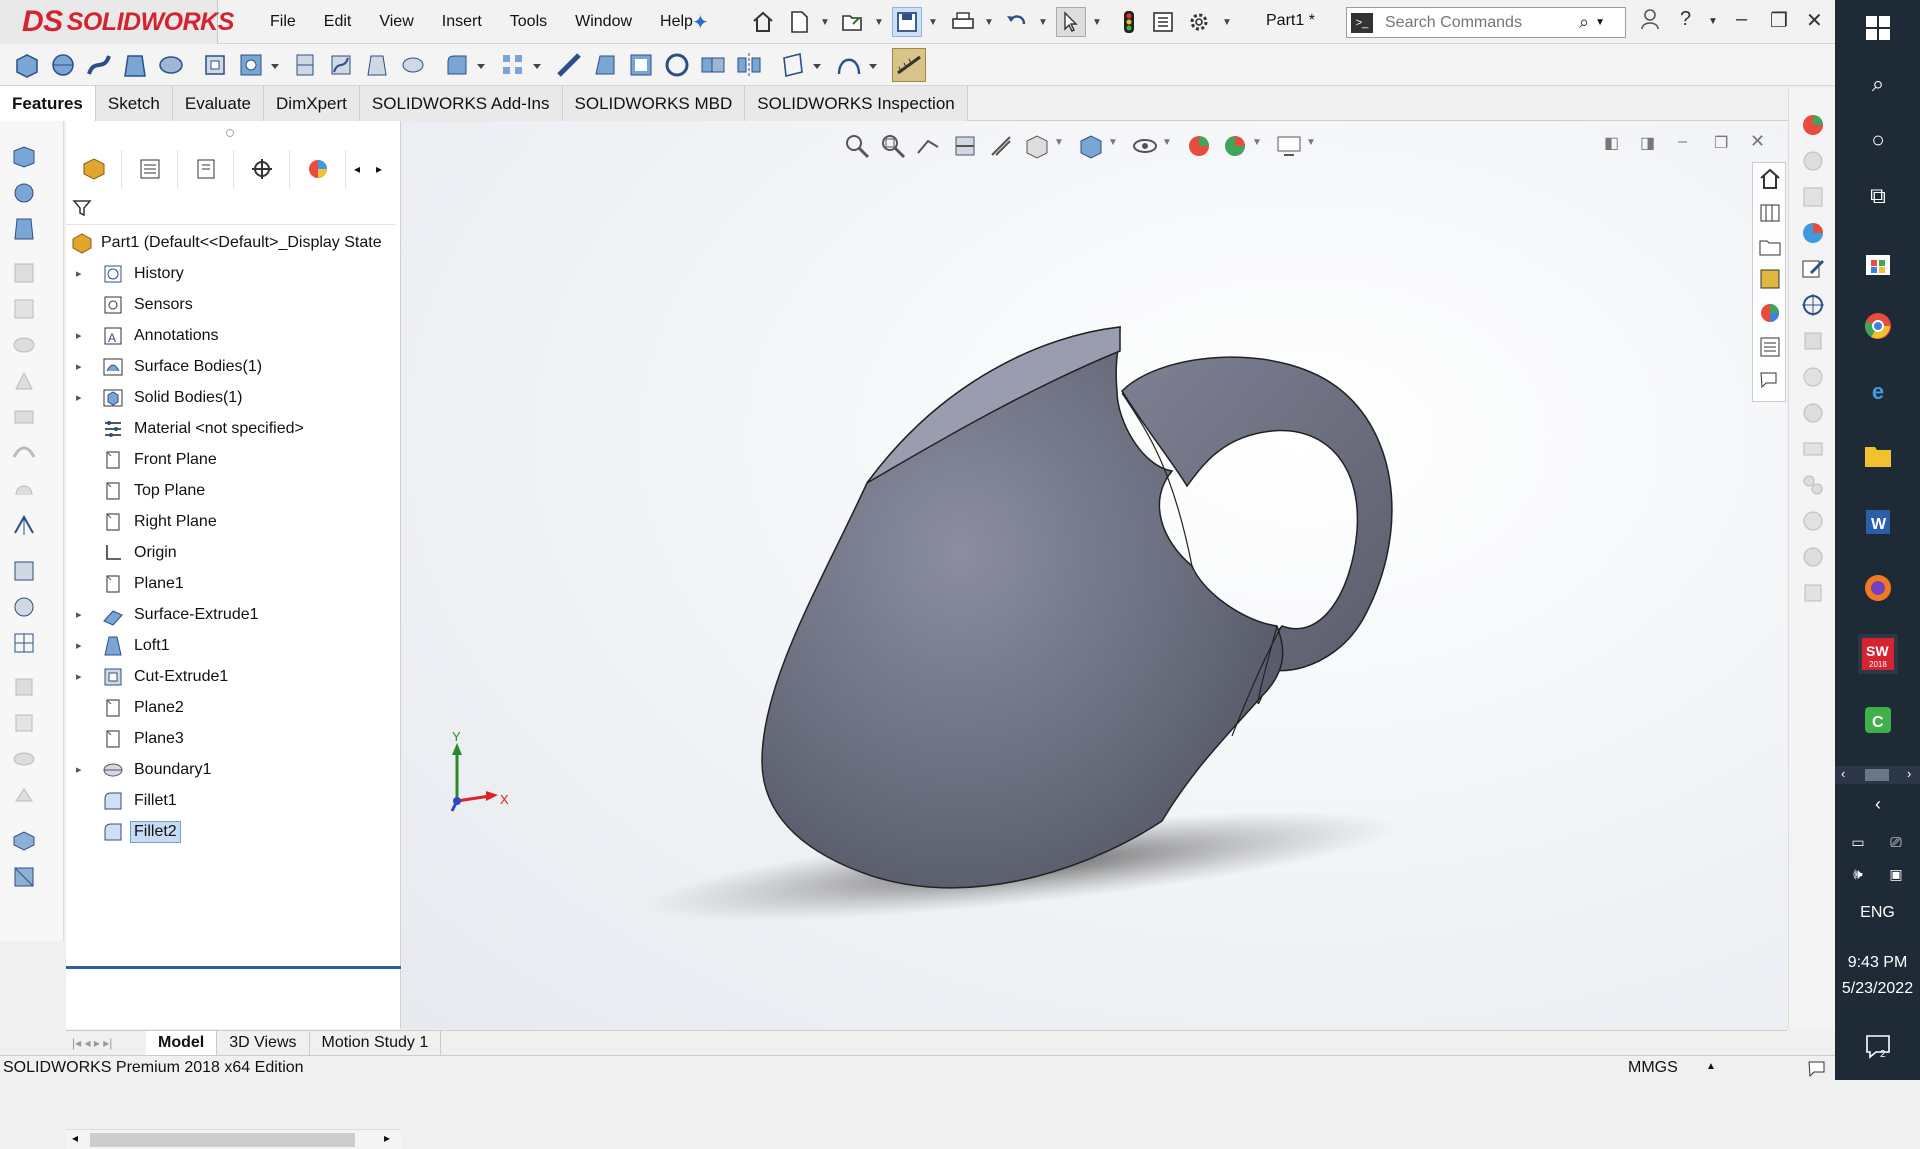 The image size is (1920, 1149). What do you see at coordinates (171, 65) in the screenshot?
I see `boundary-boss-icon` at bounding box center [171, 65].